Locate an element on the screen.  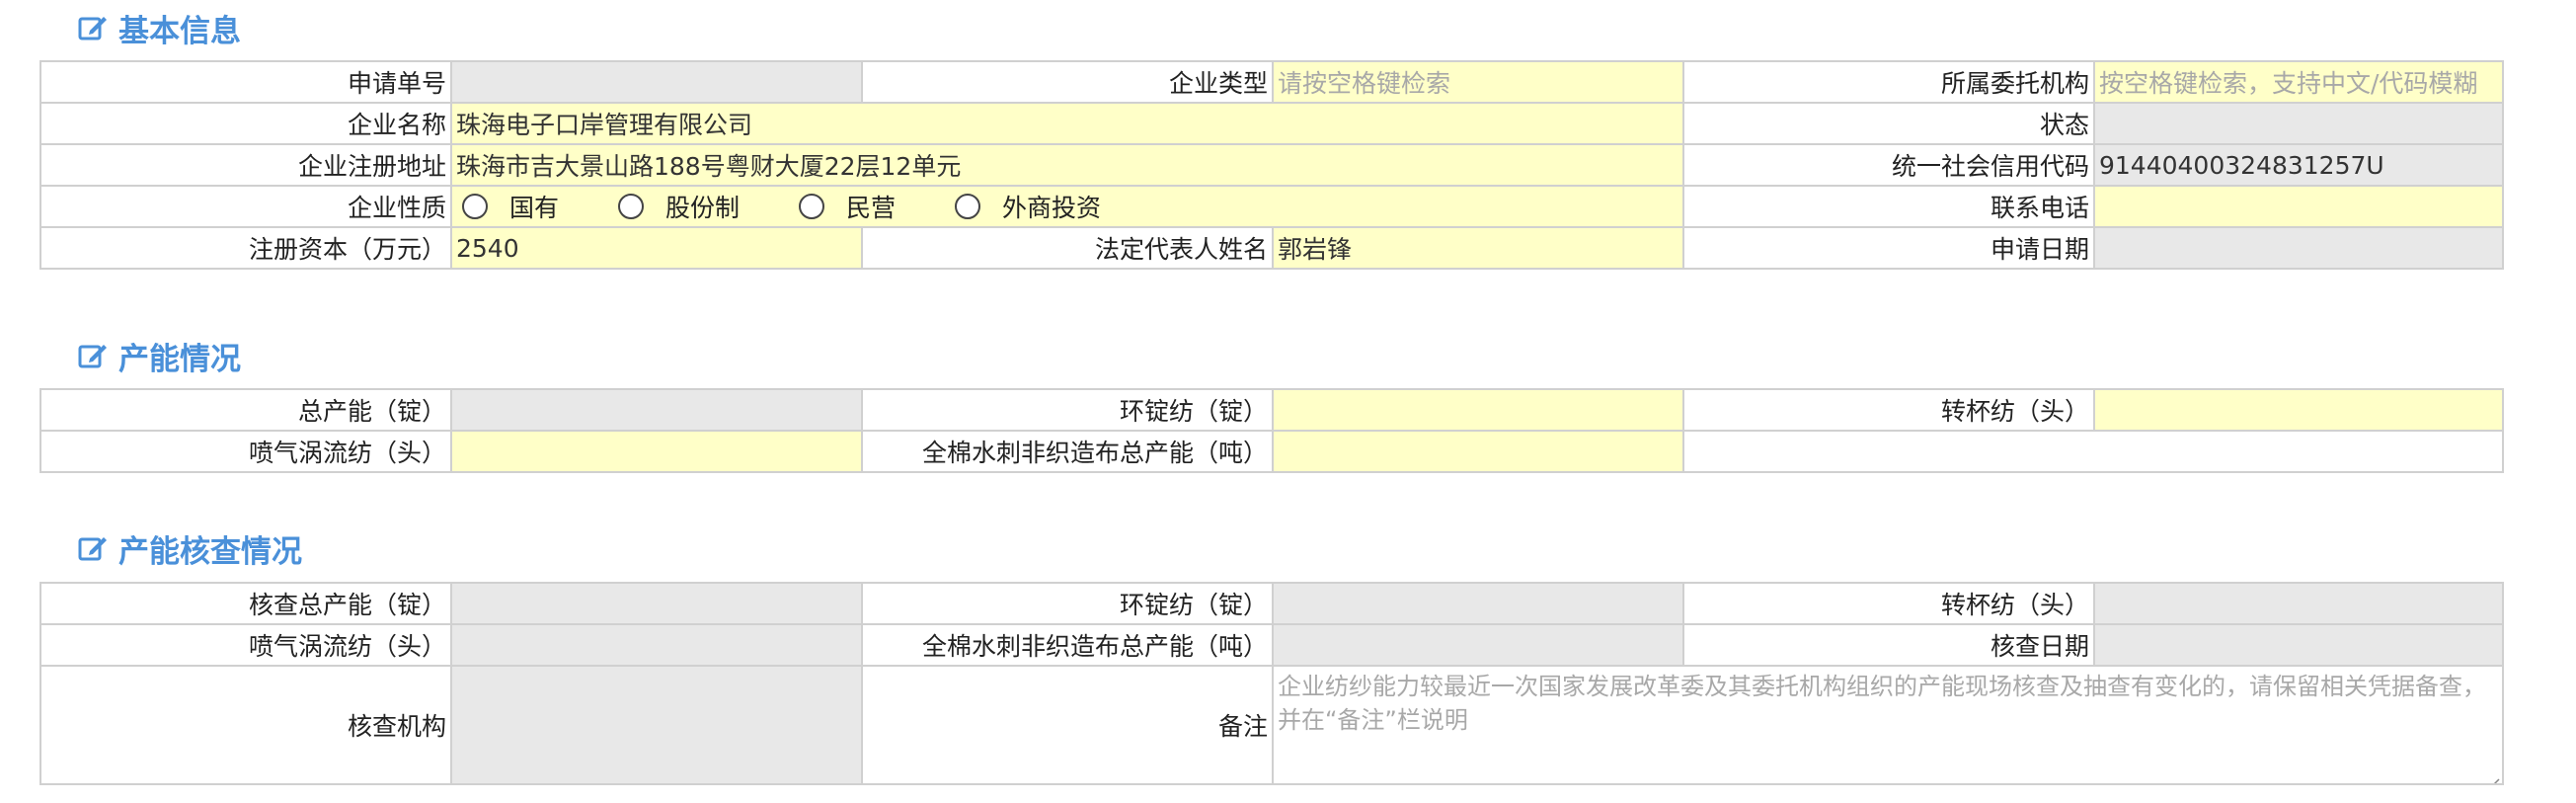
inspect-spunlace-label: 全棉水刺非织造布总产能（吨） is located at coordinates (1067, 645).